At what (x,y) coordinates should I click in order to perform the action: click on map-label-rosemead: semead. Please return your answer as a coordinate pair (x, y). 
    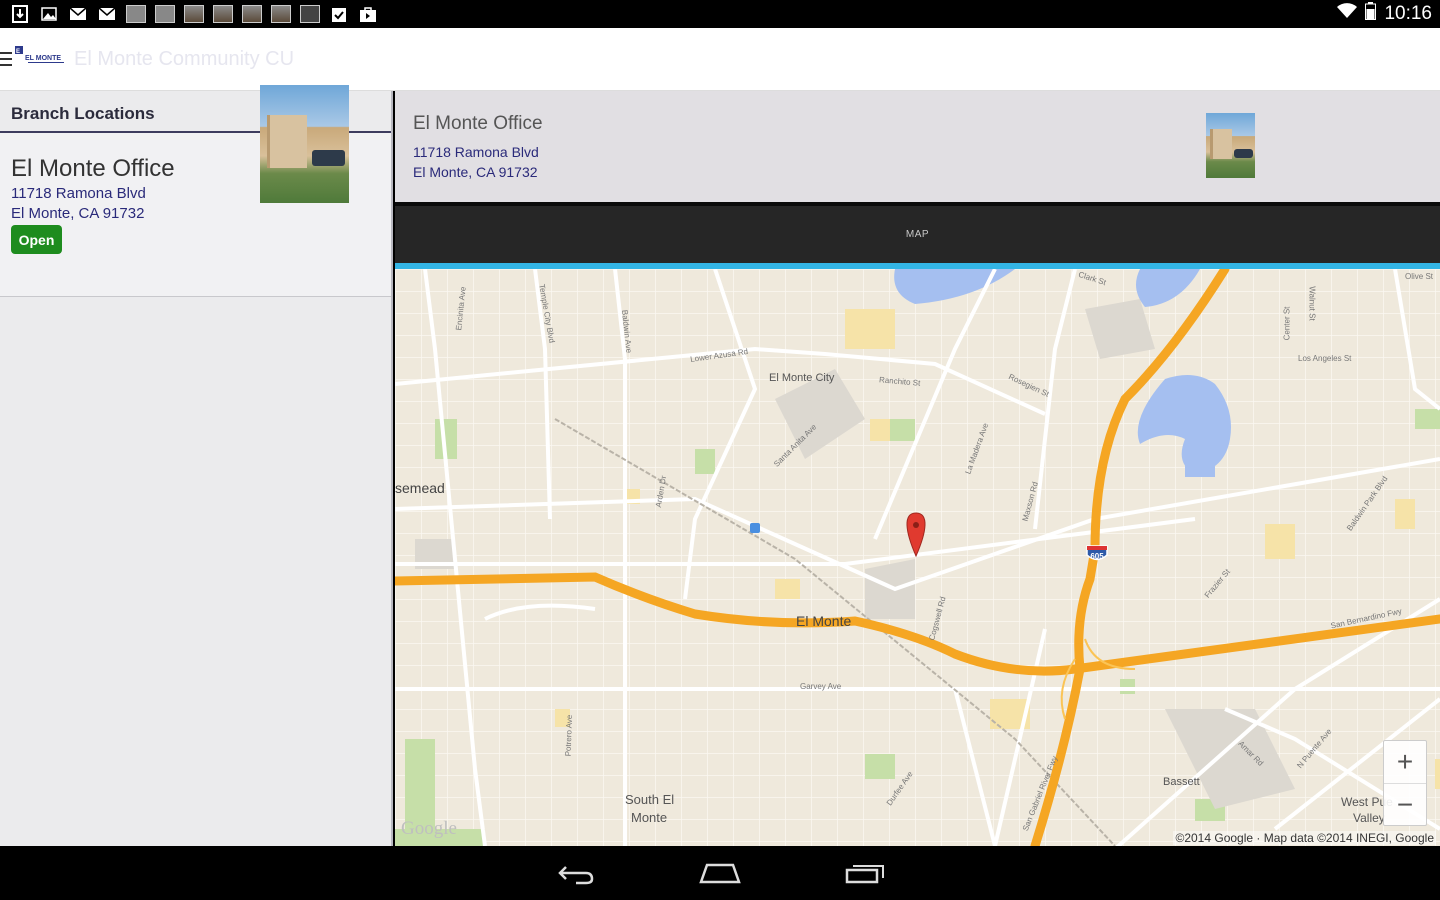
    Looking at the image, I should click on (420, 488).